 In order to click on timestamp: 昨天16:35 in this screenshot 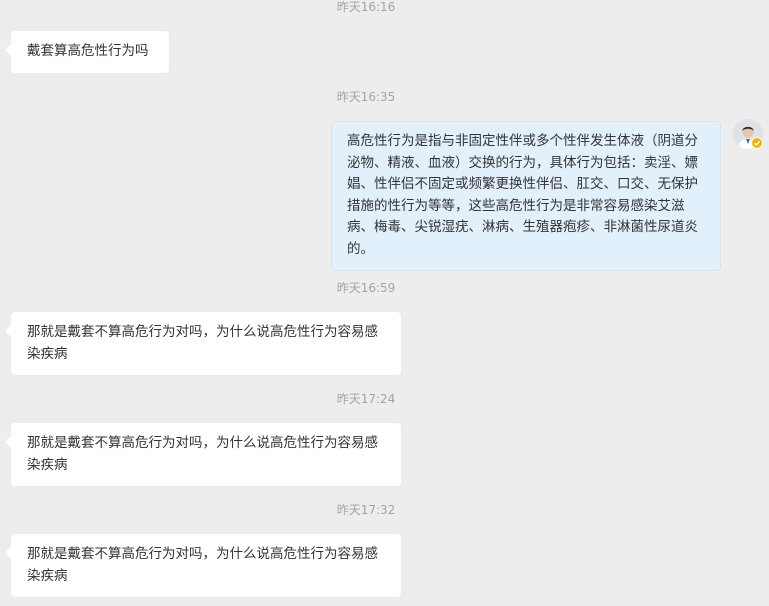, I will do `click(366, 97)`.